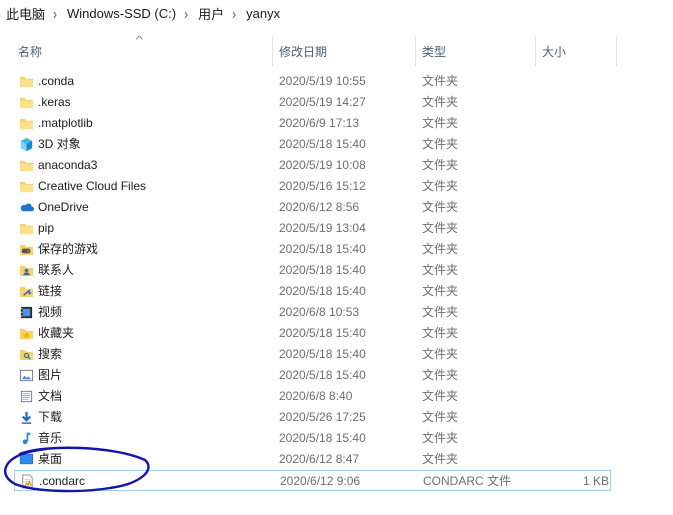 The image size is (673, 515). I want to click on file-row: .matplotlib 2020/6/9 17:13 文件夹, so click(312, 123).